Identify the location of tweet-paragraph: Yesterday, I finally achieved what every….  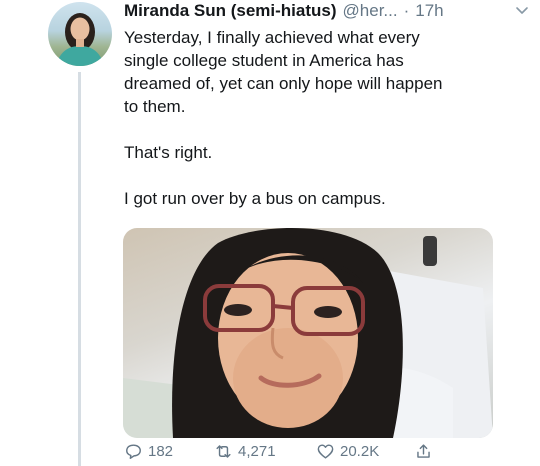
(283, 72).